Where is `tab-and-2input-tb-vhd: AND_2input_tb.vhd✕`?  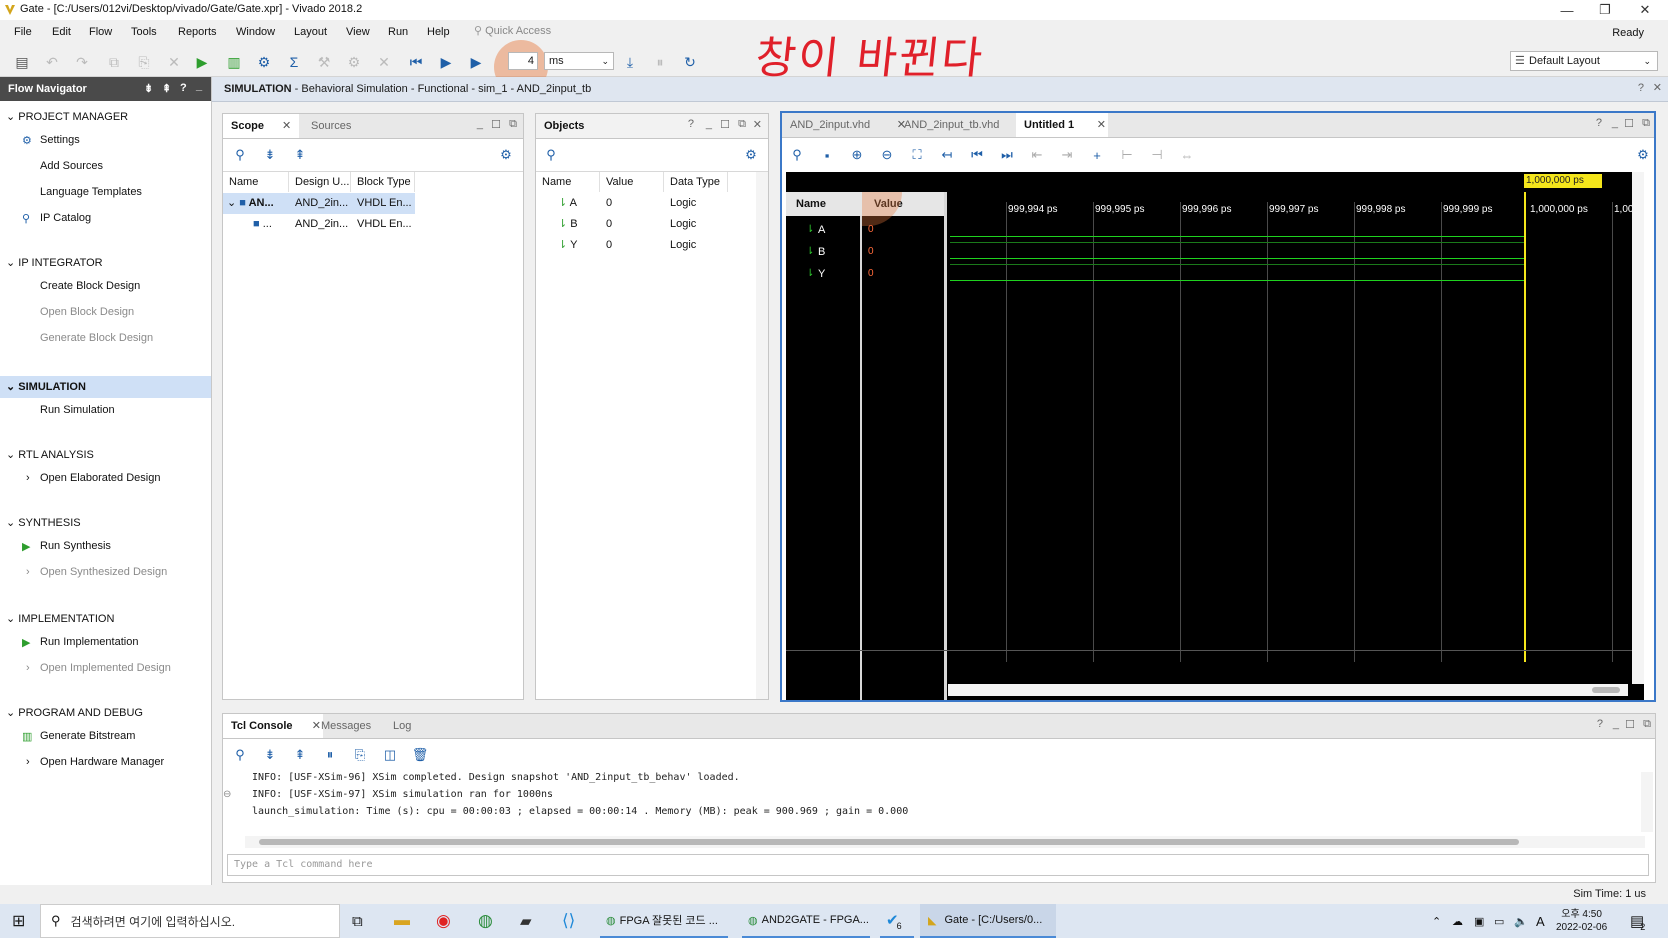
tab-and-2input-tb-vhd: AND_2input_tb.vhd✕ is located at coordinates (962, 125).